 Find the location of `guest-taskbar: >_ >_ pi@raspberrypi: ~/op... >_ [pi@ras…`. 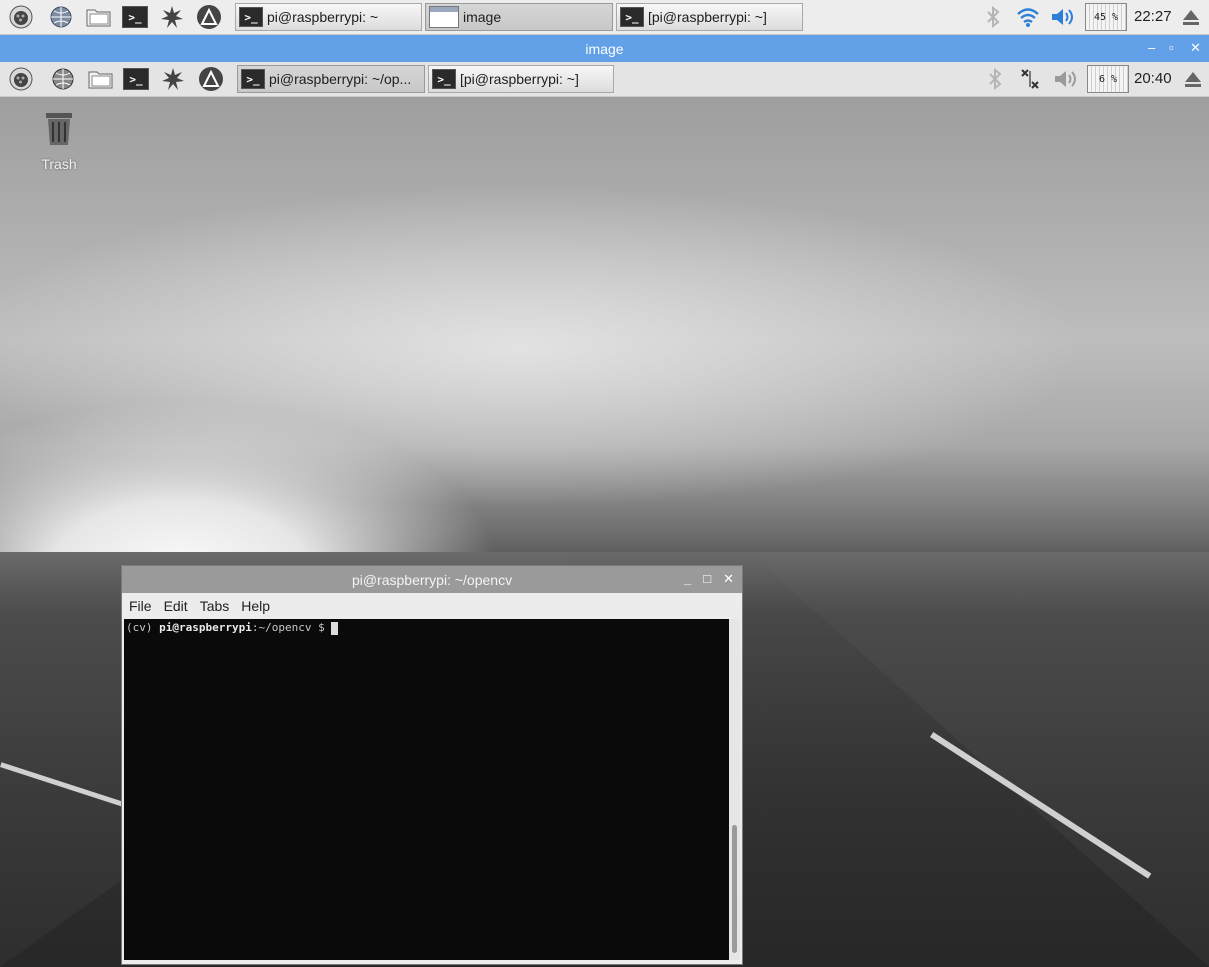

guest-taskbar: >_ >_ pi@raspberrypi: ~/op... >_ [pi@ras… is located at coordinates (604, 79).